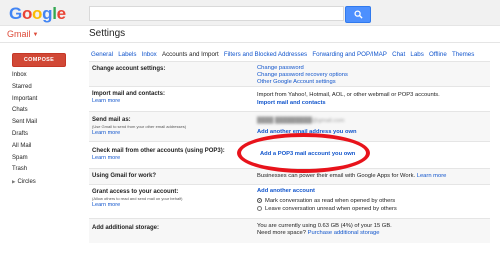 The height and width of the screenshot is (260, 500). Describe the element at coordinates (40, 111) in the screenshot. I see `sidebar-item-chats: Chats` at that location.